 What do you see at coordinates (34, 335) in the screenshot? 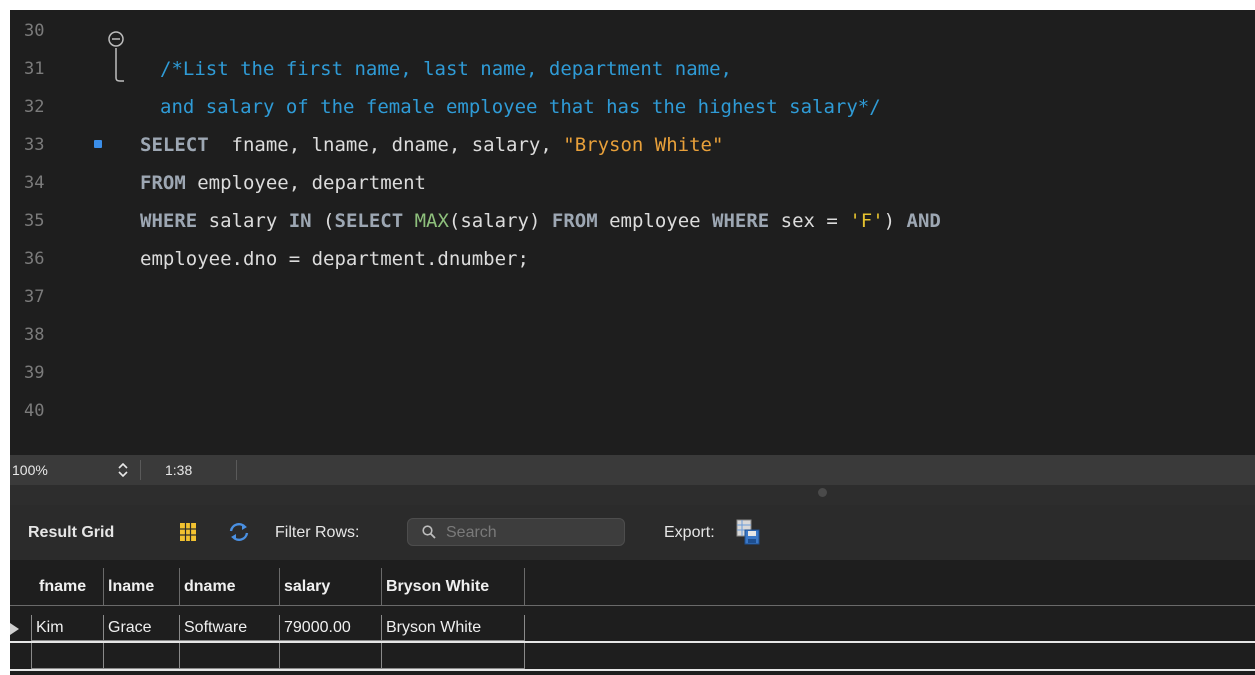
I see `line-number: 38` at bounding box center [34, 335].